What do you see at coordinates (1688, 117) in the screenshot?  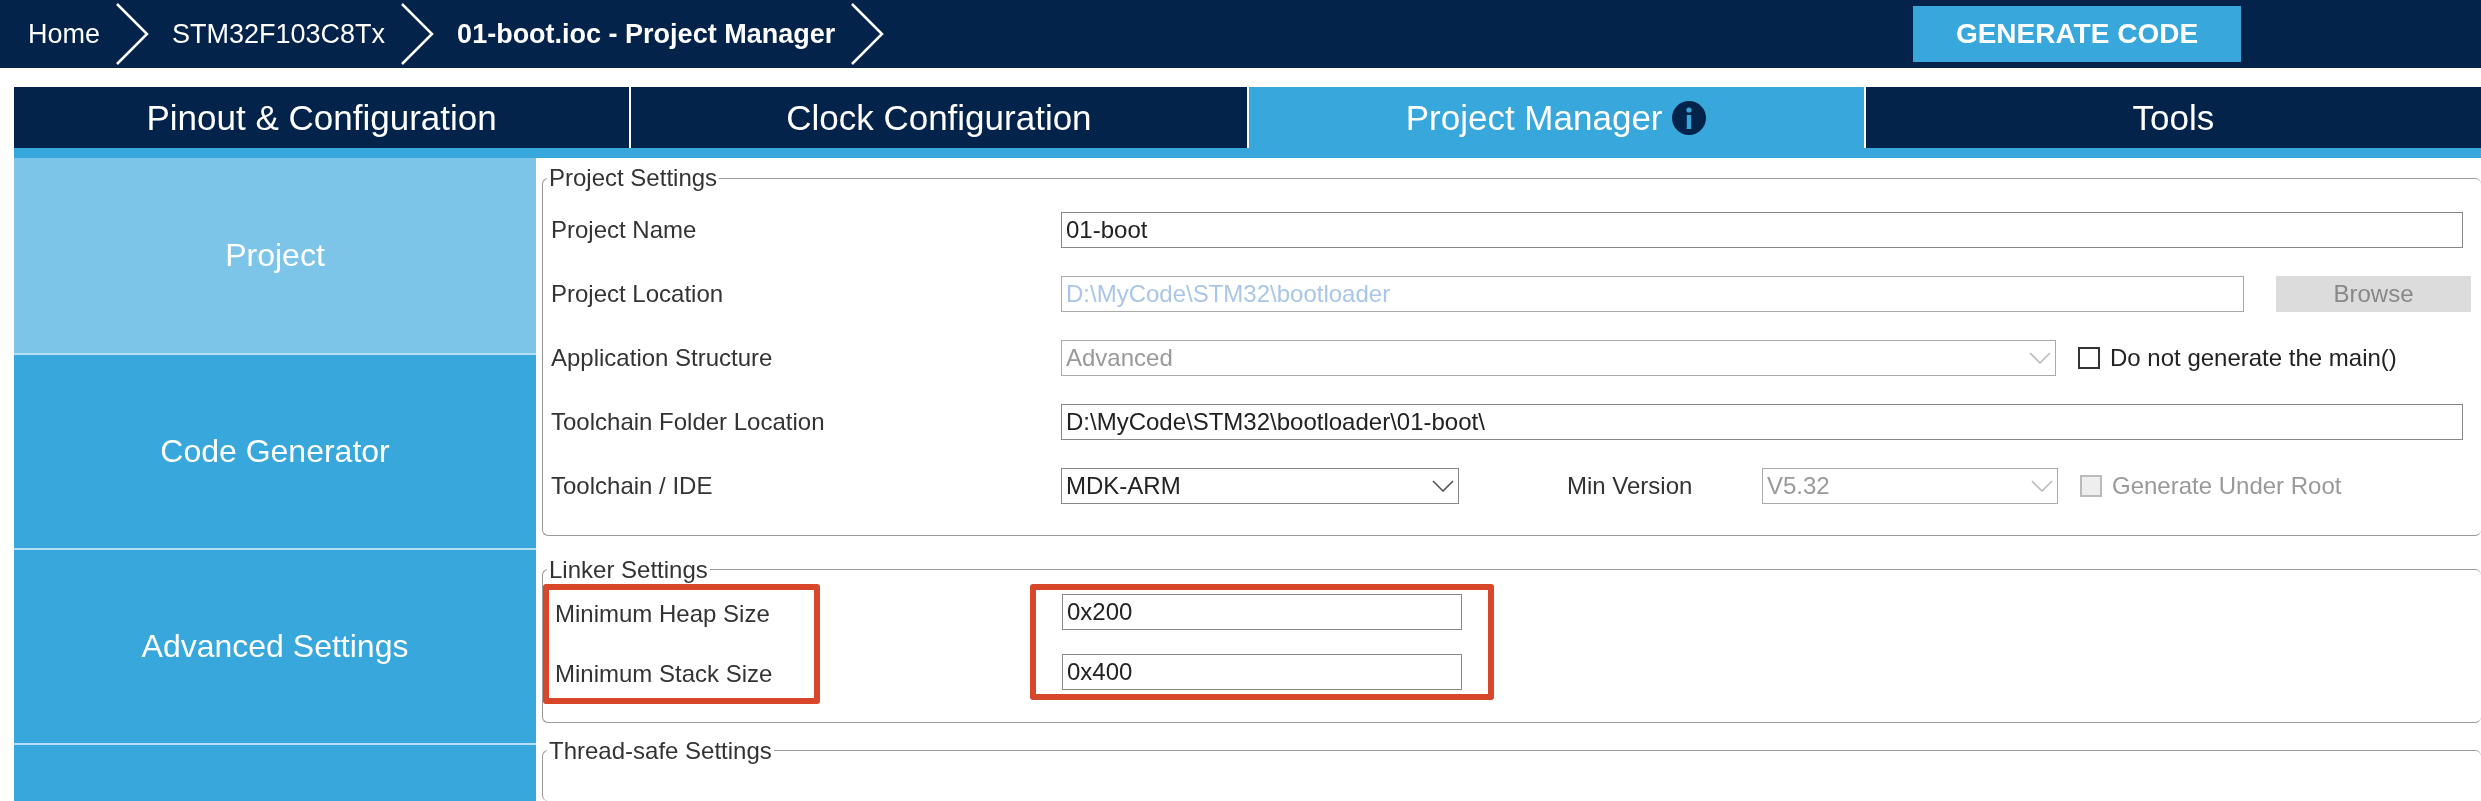 I see `info-icon` at bounding box center [1688, 117].